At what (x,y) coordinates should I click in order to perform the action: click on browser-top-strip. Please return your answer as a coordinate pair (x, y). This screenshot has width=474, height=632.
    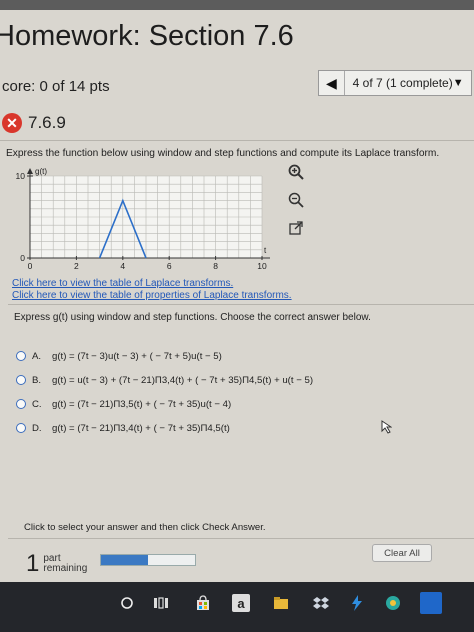
    Looking at the image, I should click on (237, 5).